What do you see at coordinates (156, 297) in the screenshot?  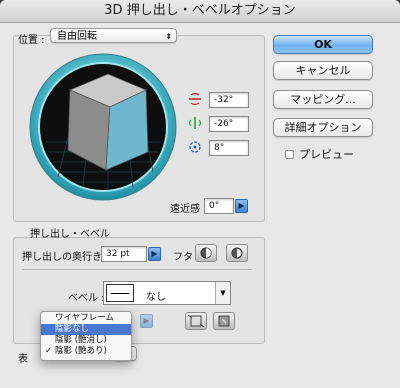 I see `bevel-value: なし` at bounding box center [156, 297].